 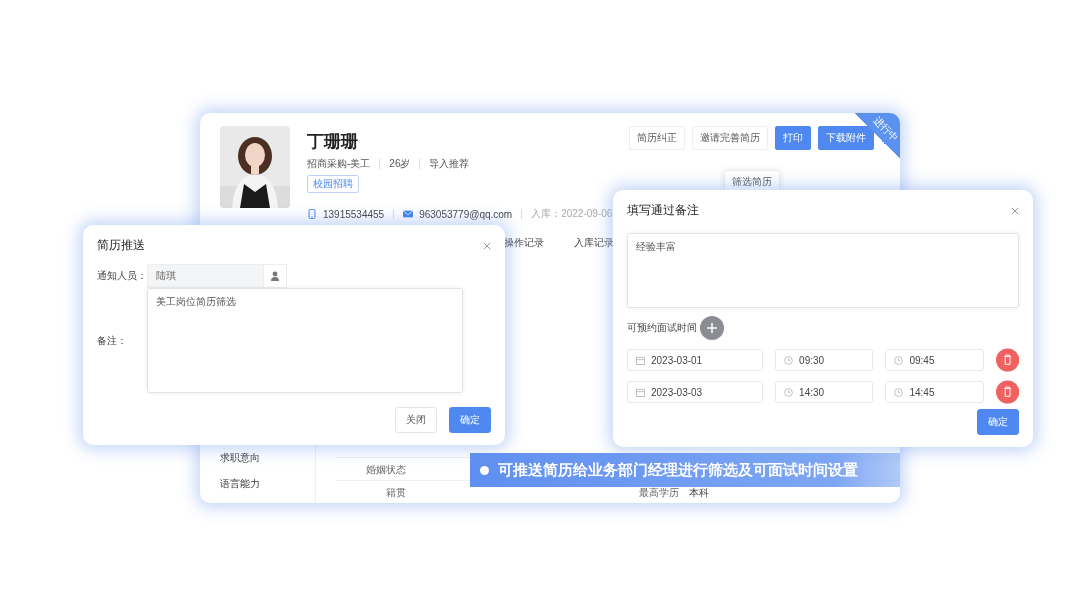 What do you see at coordinates (449, 164) in the screenshot?
I see `profile-detail: 导入推荐` at bounding box center [449, 164].